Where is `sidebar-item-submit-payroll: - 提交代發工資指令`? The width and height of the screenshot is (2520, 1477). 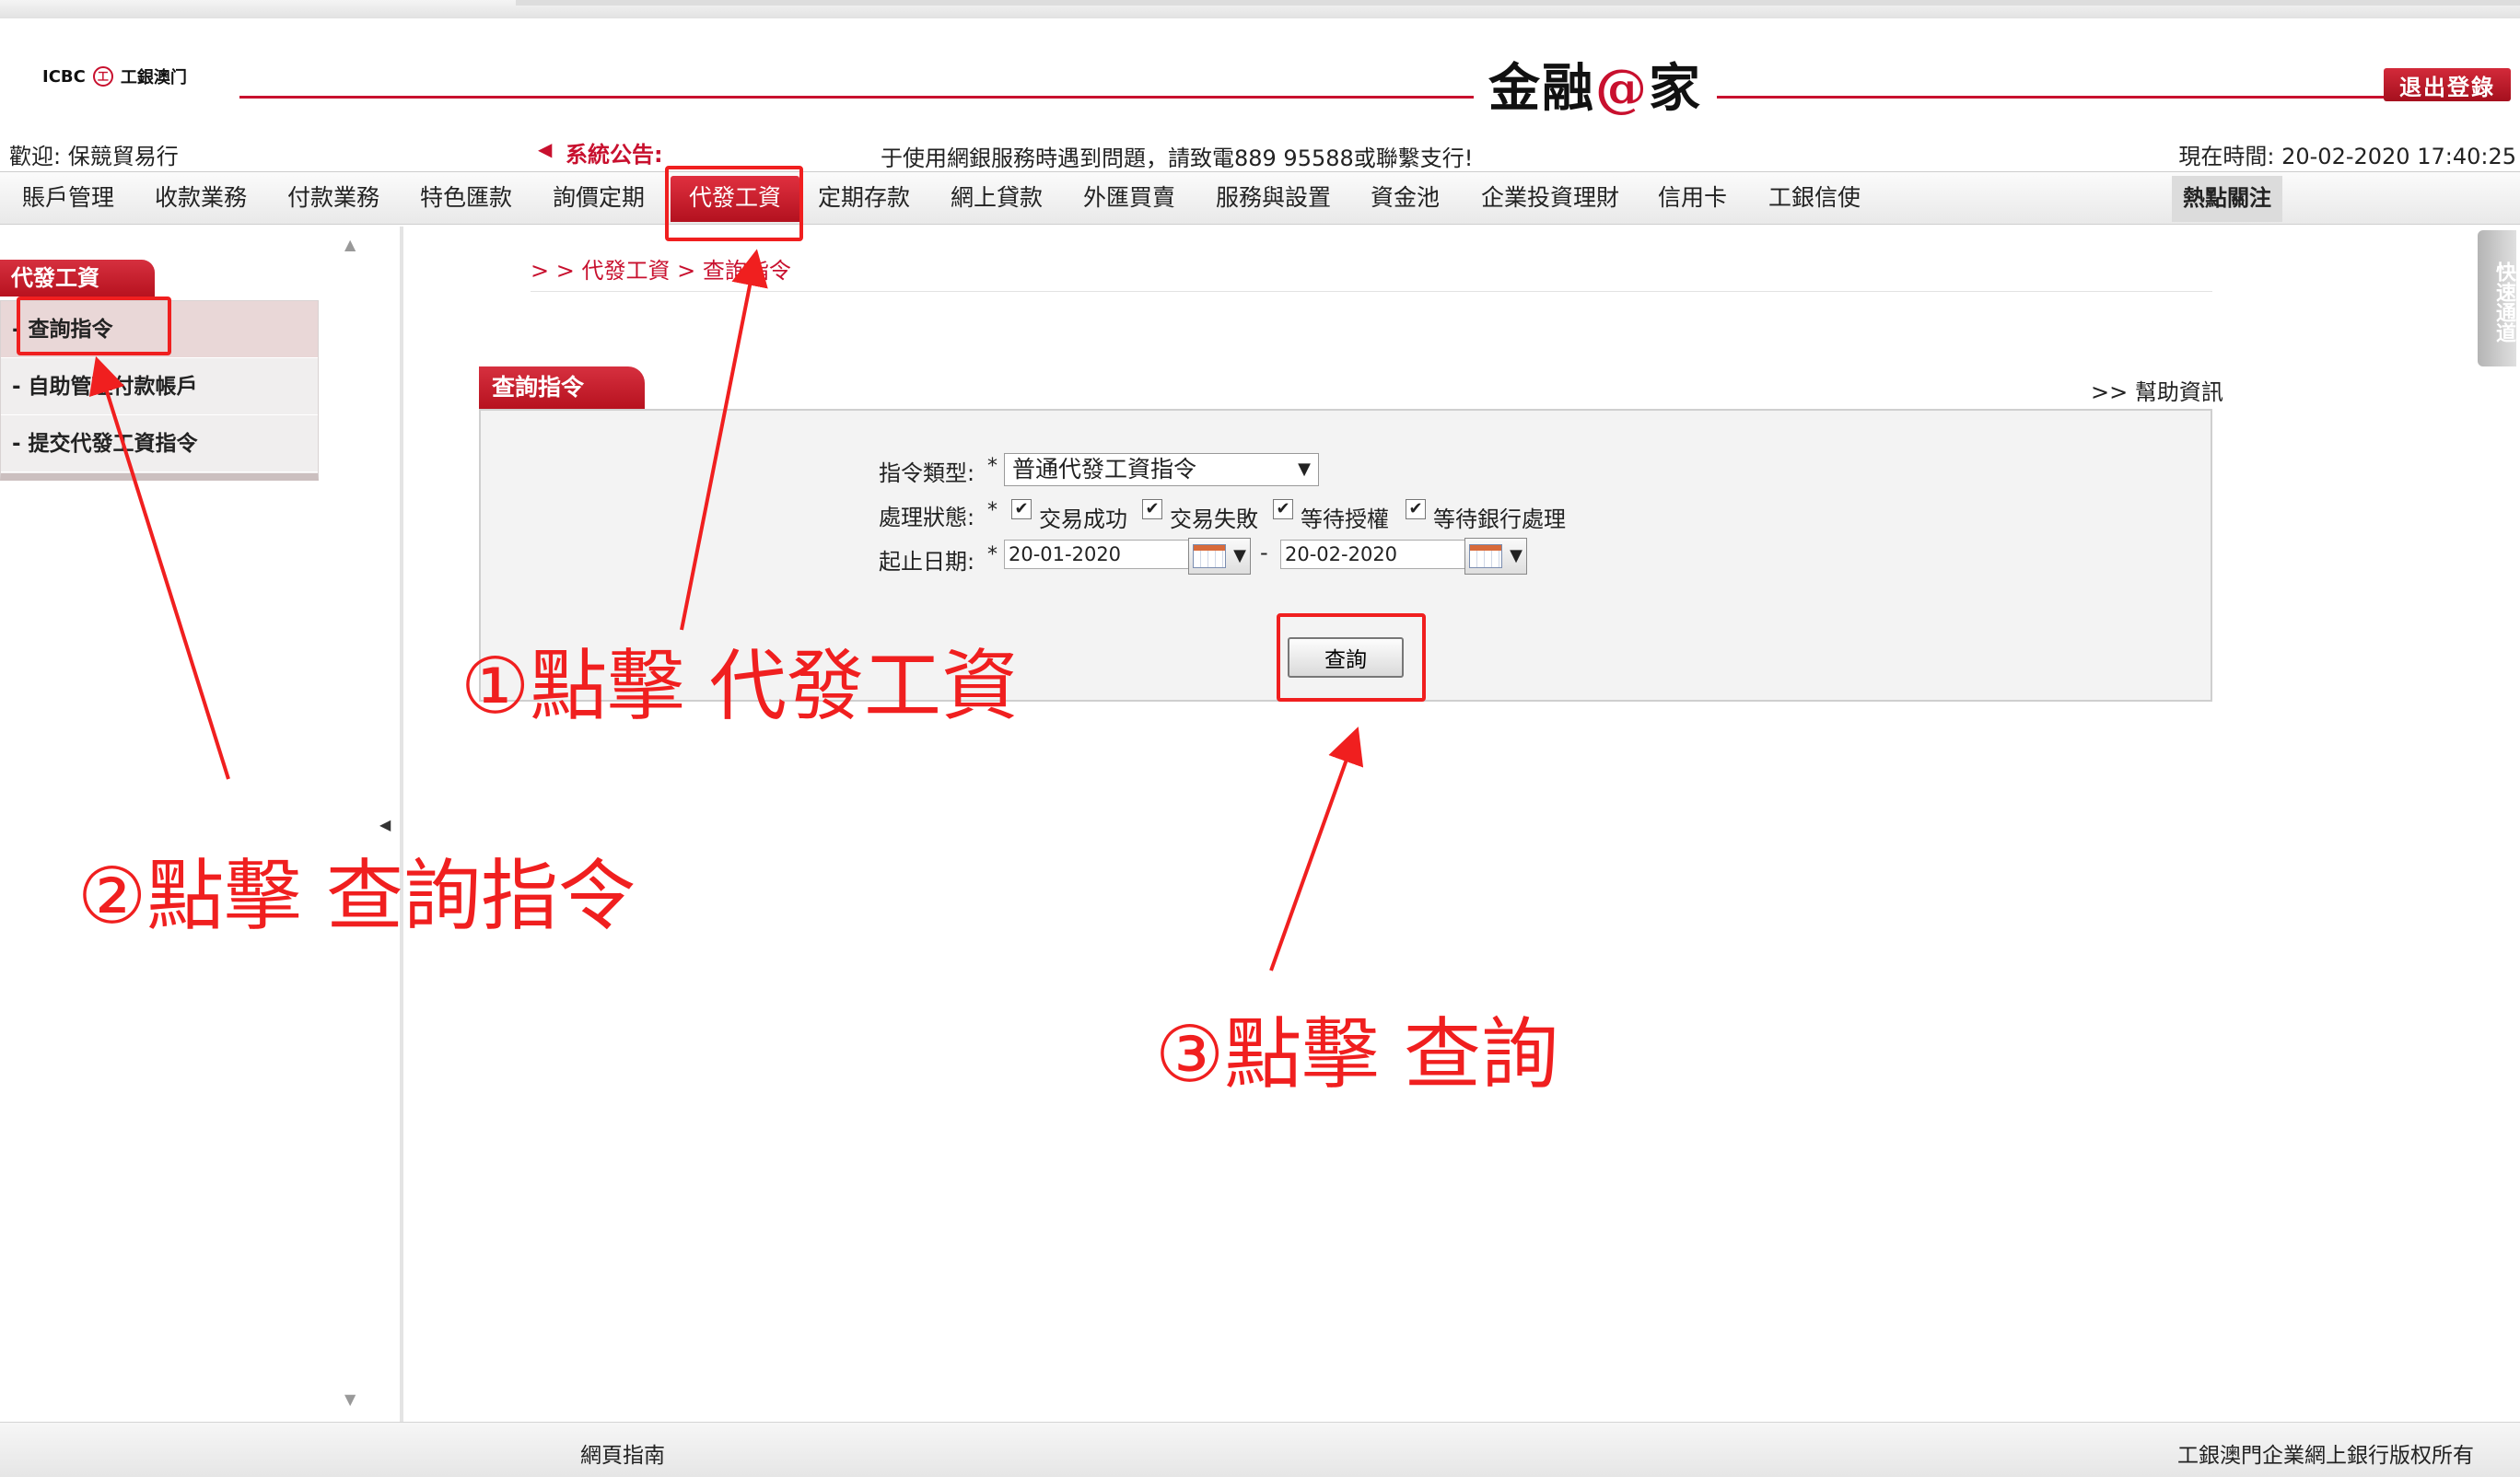 sidebar-item-submit-payroll: - 提交代發工資指令 is located at coordinates (159, 443).